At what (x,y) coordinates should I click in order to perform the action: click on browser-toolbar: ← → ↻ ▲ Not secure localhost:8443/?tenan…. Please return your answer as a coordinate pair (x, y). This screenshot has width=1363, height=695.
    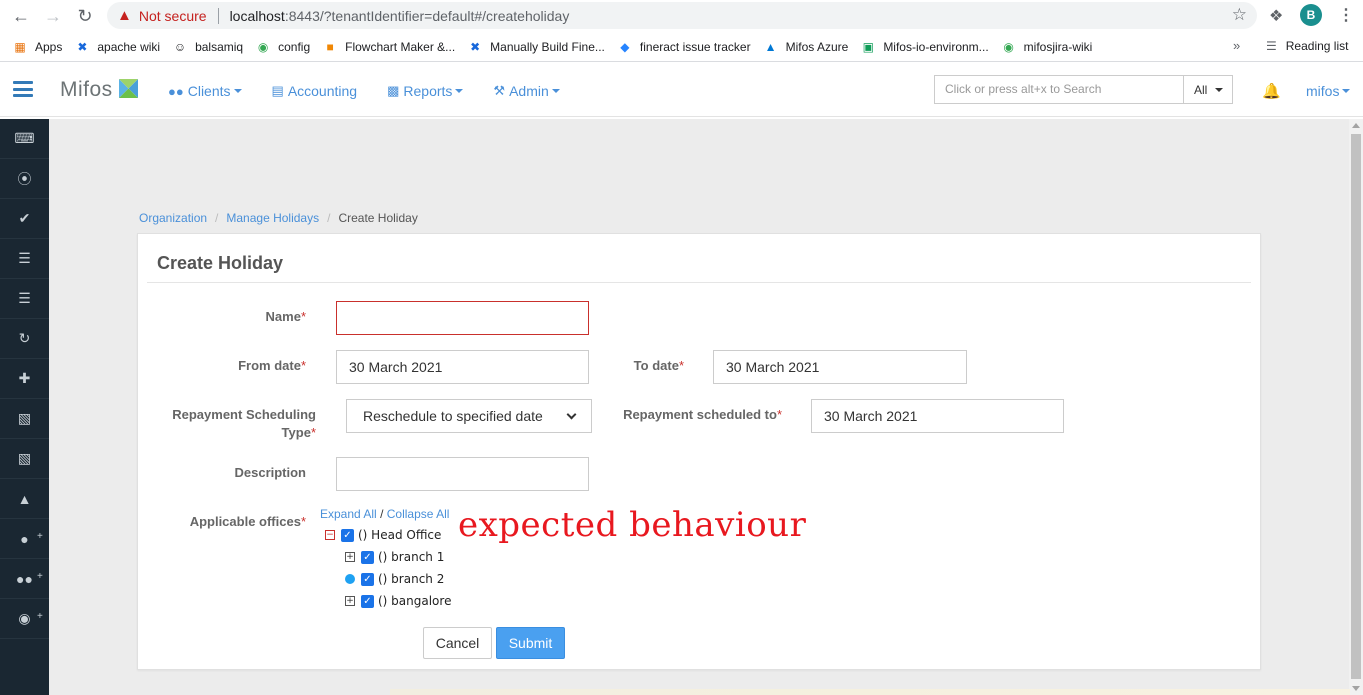
    Looking at the image, I should click on (681, 16).